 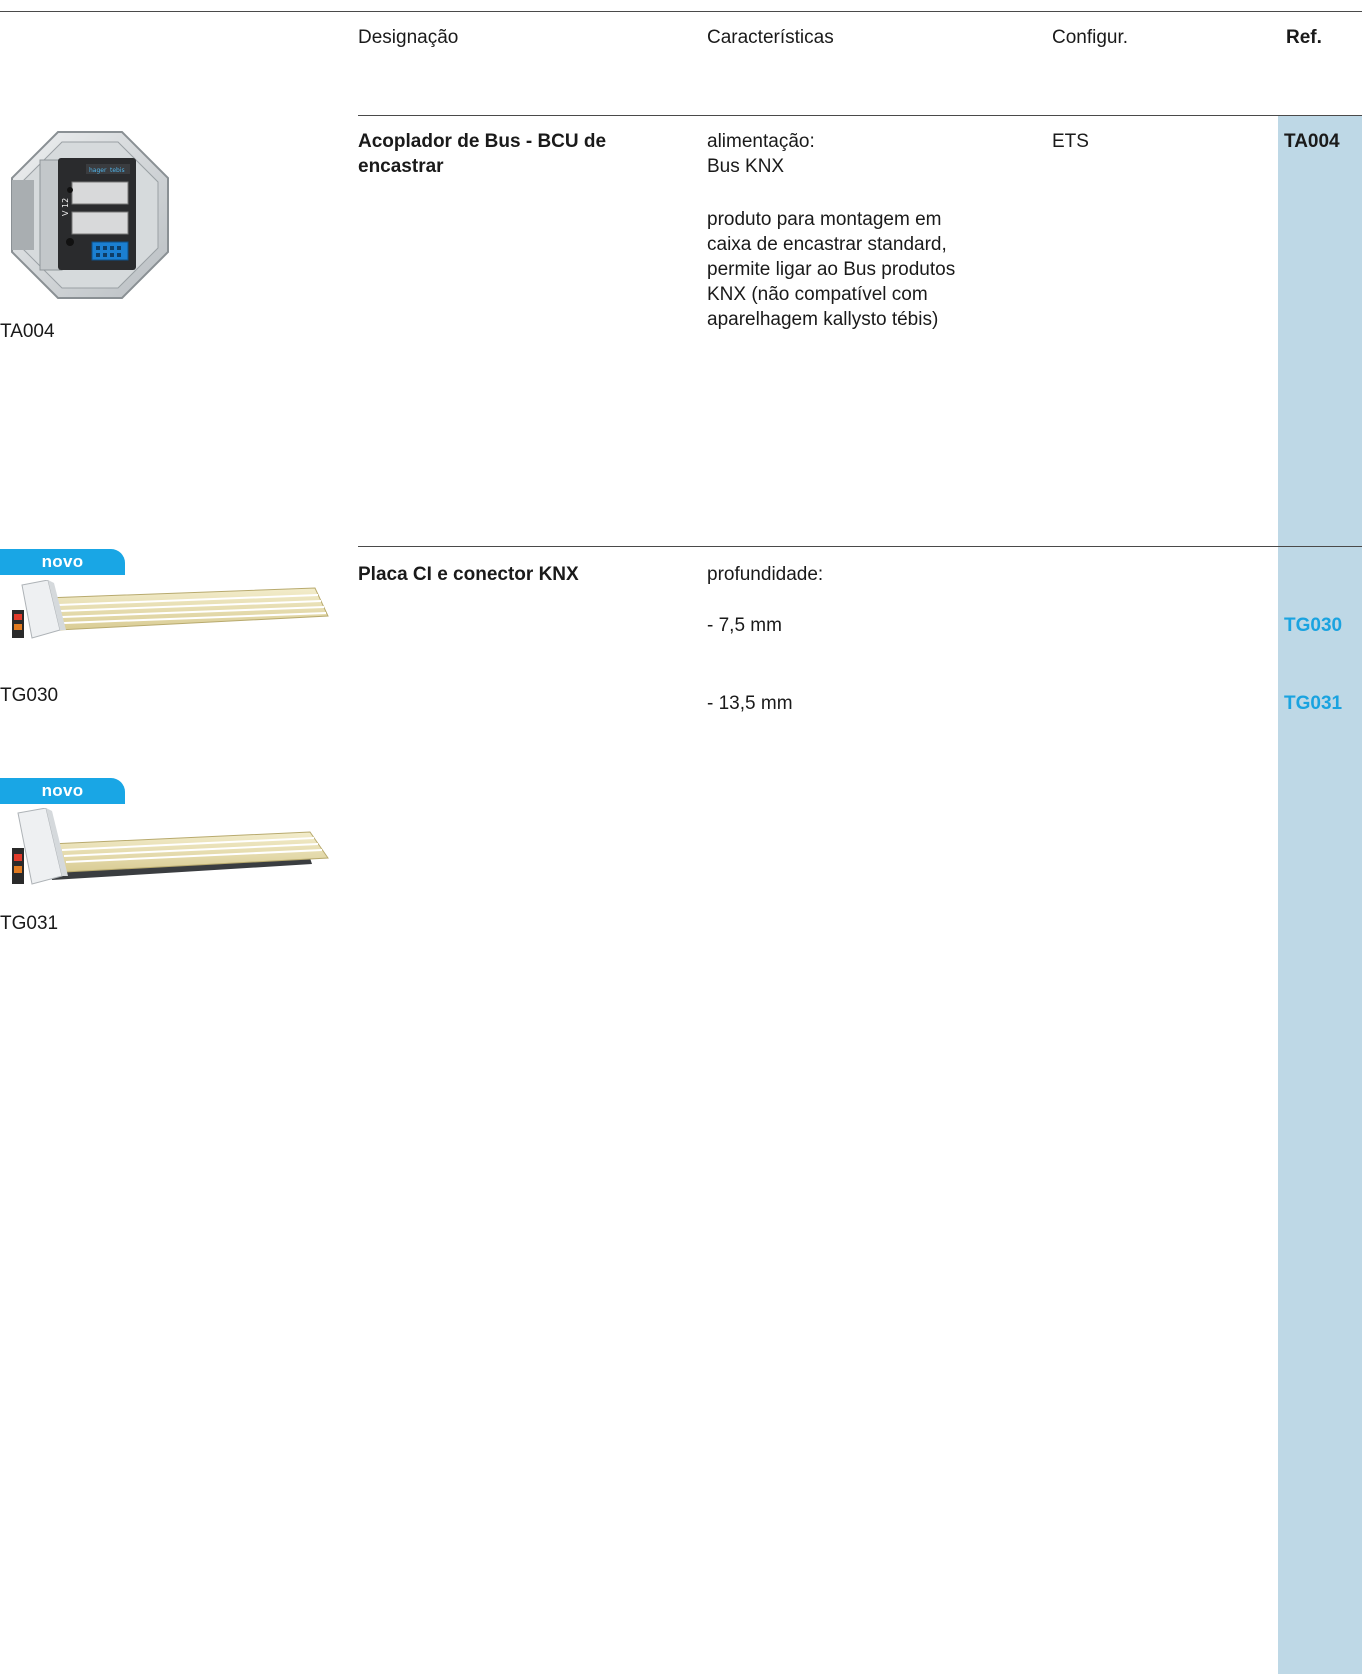 I want to click on device-brand-text: hager, so click(x=98, y=170).